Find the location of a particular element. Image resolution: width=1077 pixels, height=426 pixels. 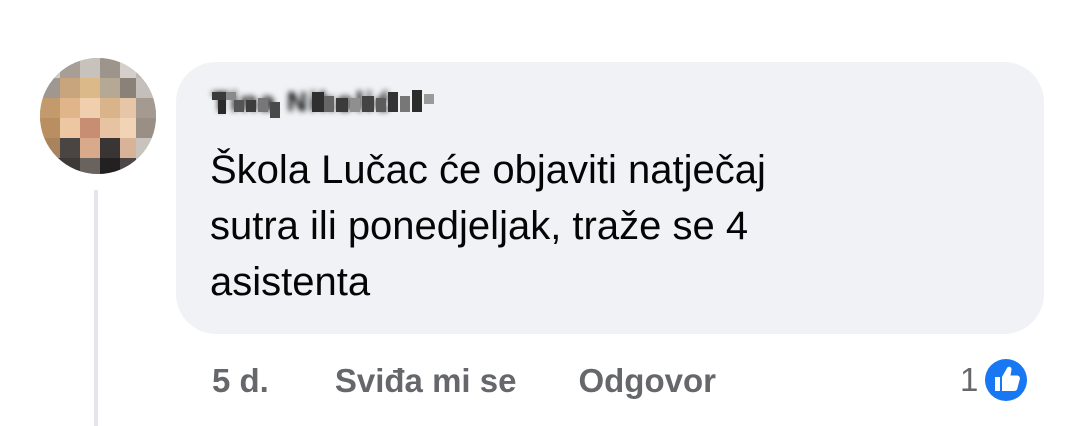

comment-text-line: sutra ili ponedjeljak, traže se 4 is located at coordinates (479, 226).